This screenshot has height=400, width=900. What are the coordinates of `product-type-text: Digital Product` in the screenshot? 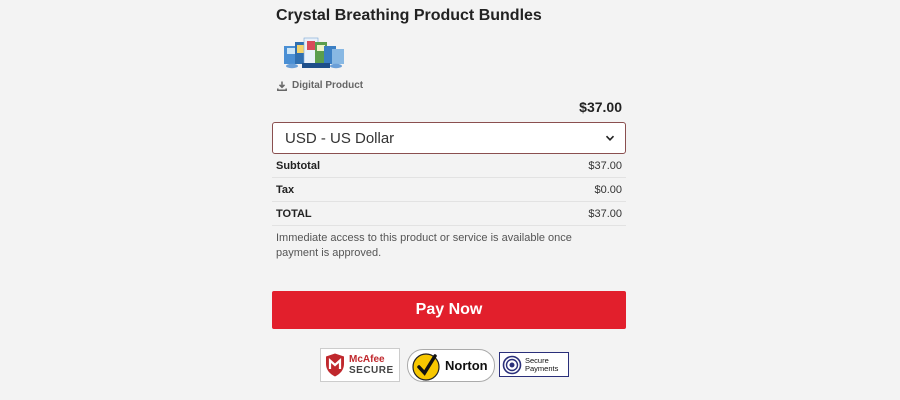 It's located at (328, 85).